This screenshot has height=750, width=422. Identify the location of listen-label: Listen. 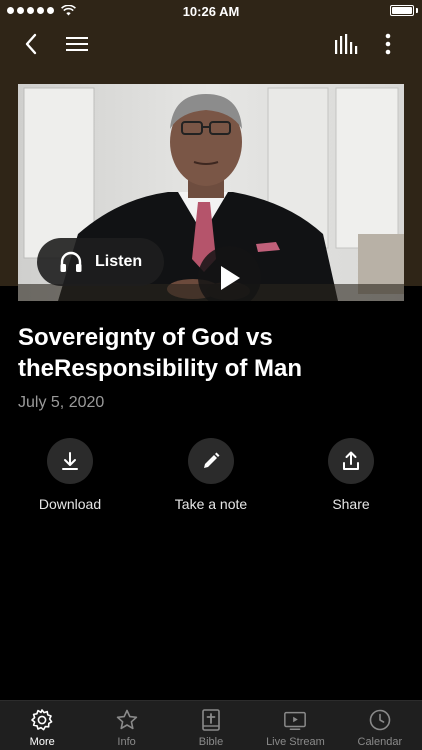
(119, 261).